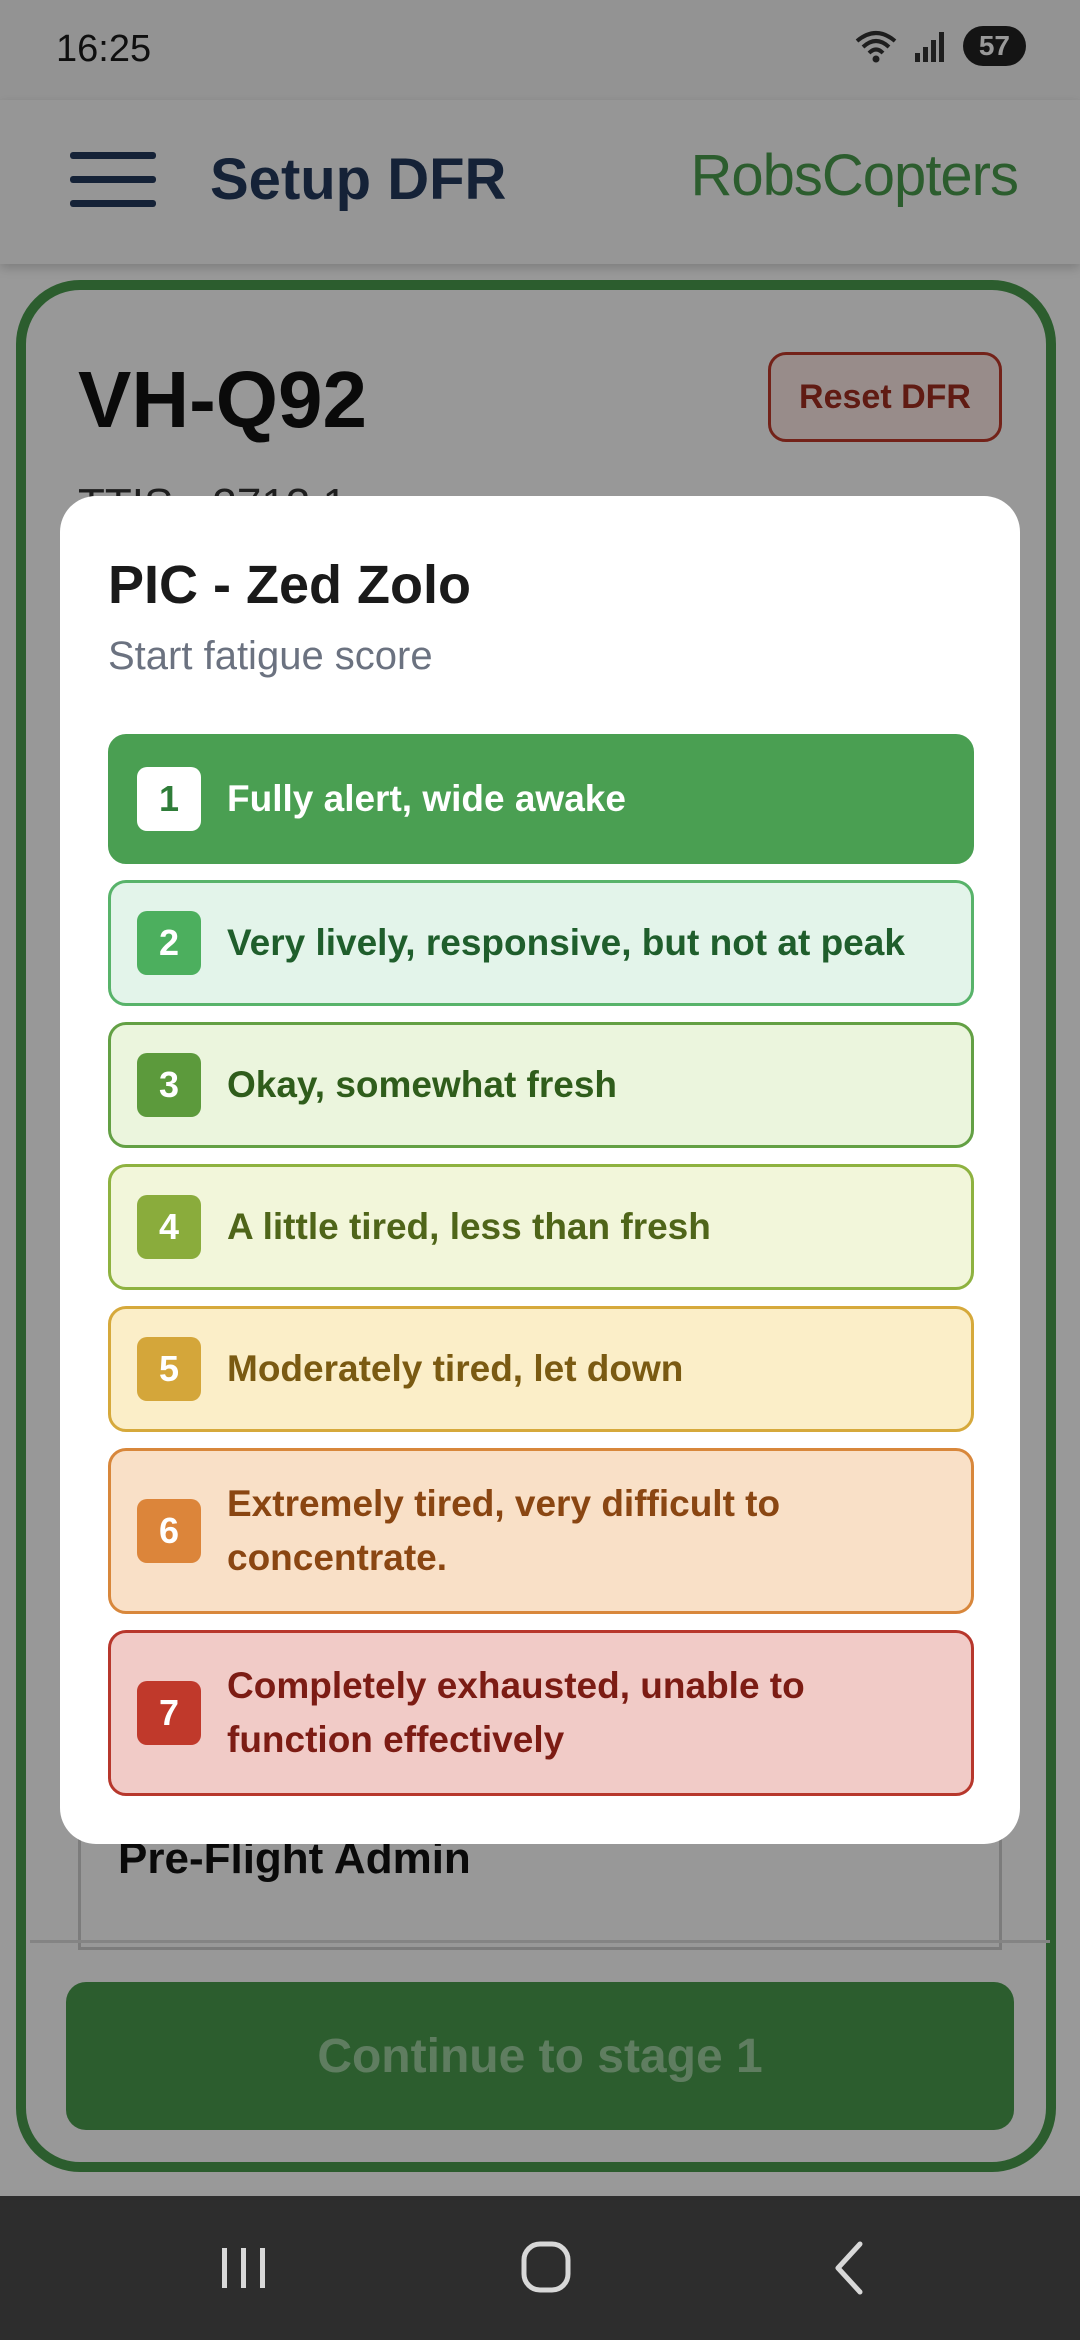  I want to click on option-label: Moderately tired, let down, so click(455, 1368).